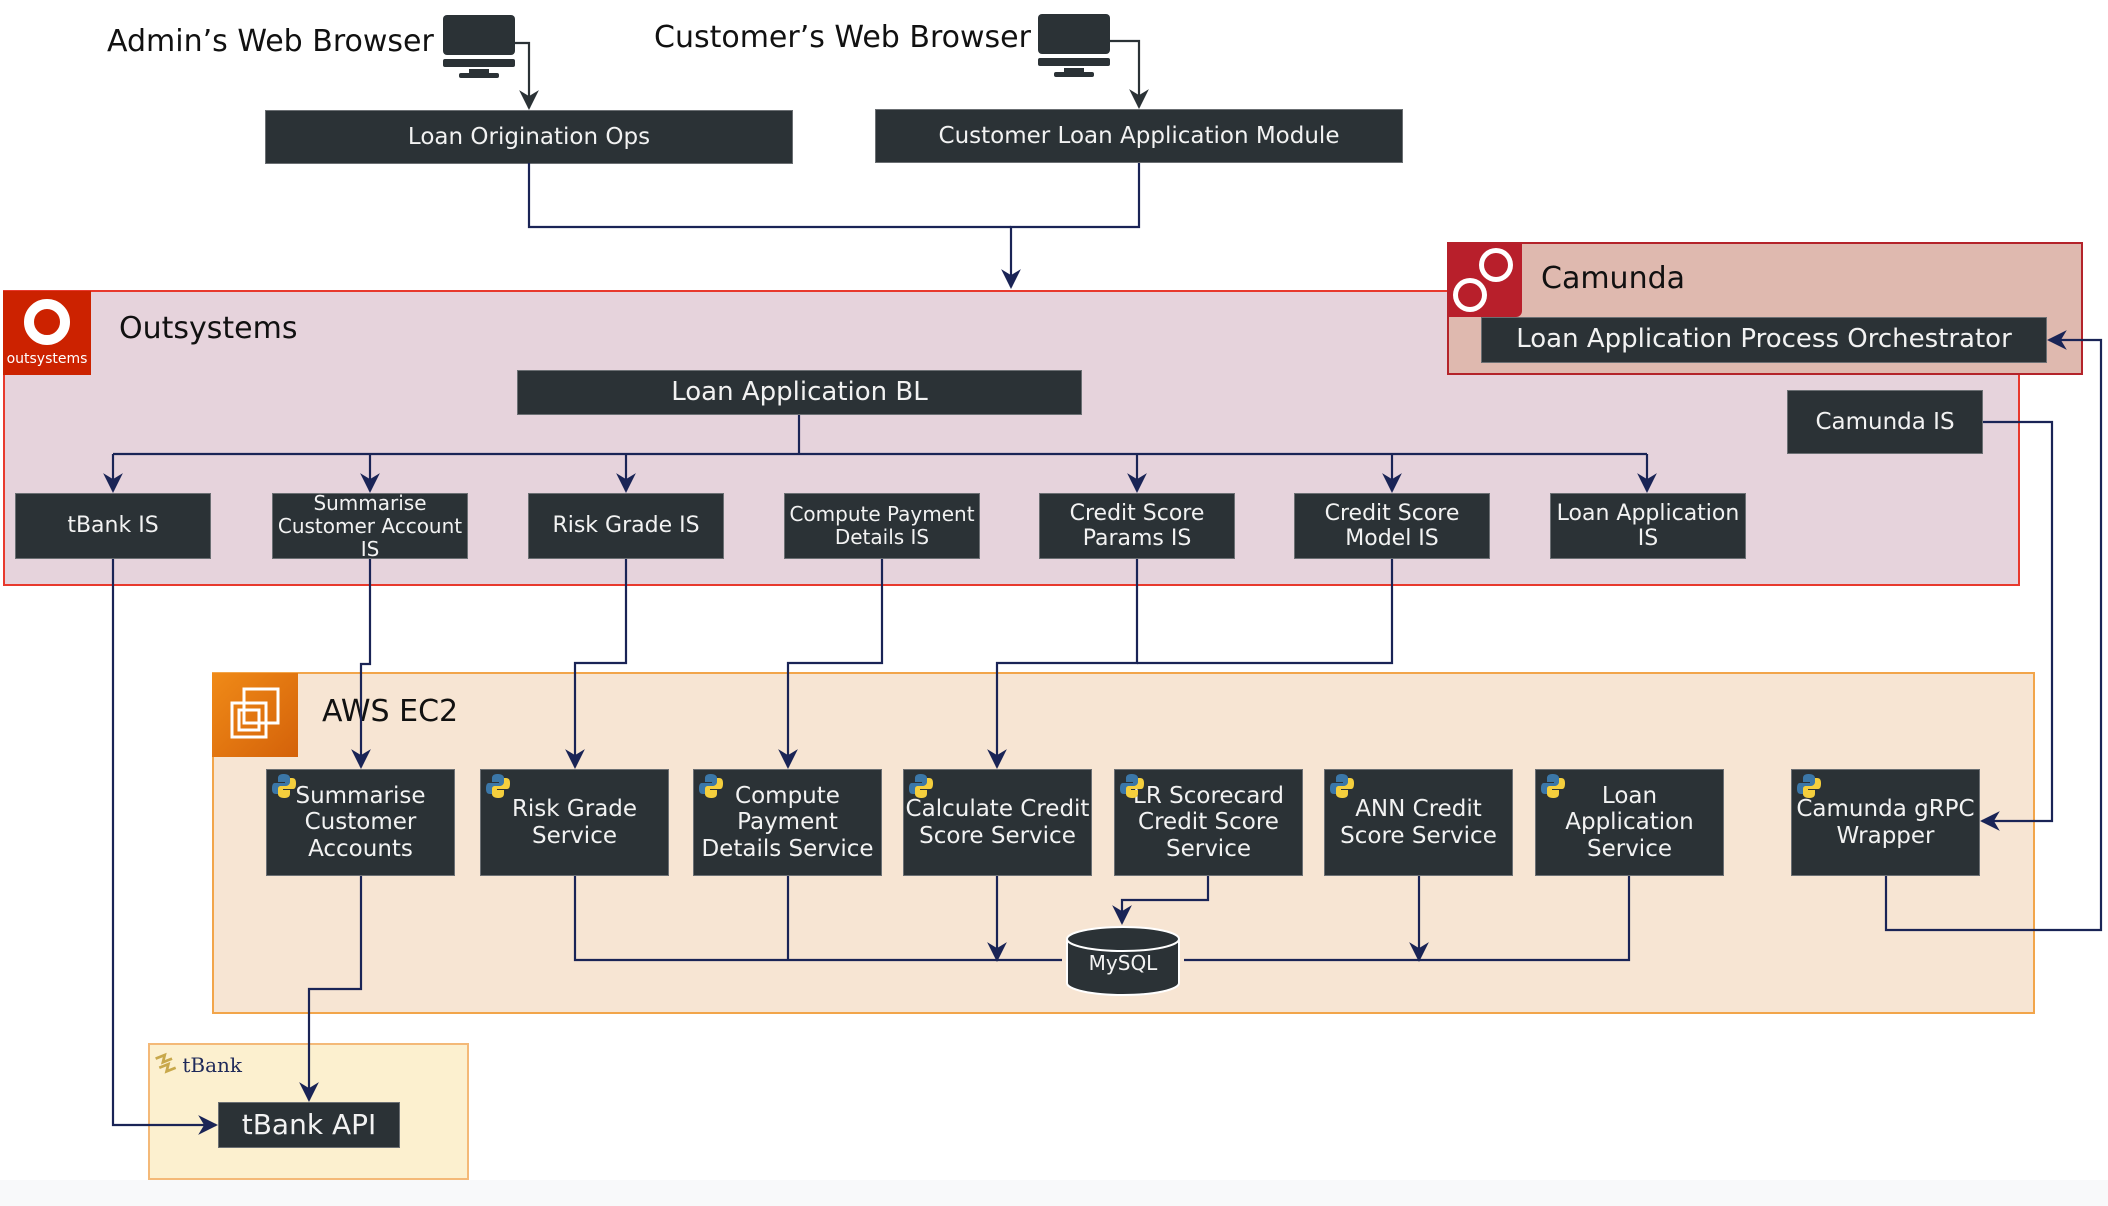 Image resolution: width=2108 pixels, height=1206 pixels. Describe the element at coordinates (525, 75) in the screenshot. I see `connector-admin-to-ops` at that location.